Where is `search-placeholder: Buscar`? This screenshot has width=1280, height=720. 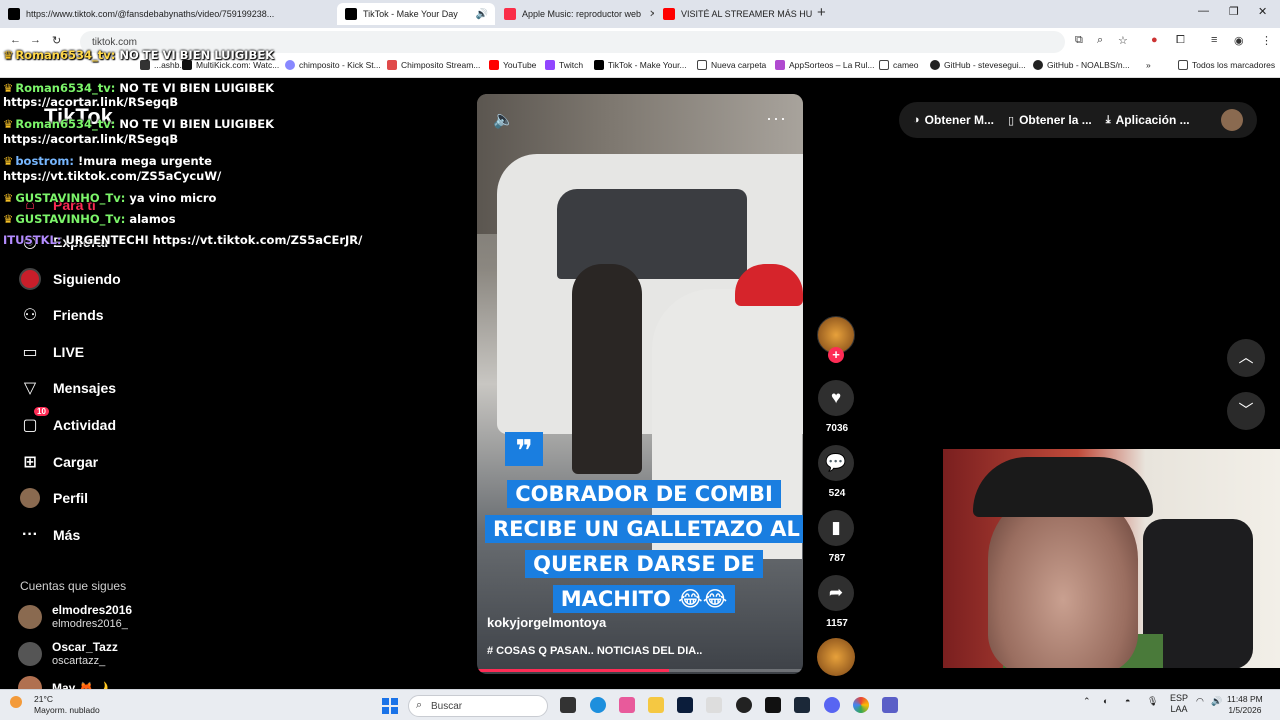
search-placeholder: Buscar is located at coordinates (447, 706).